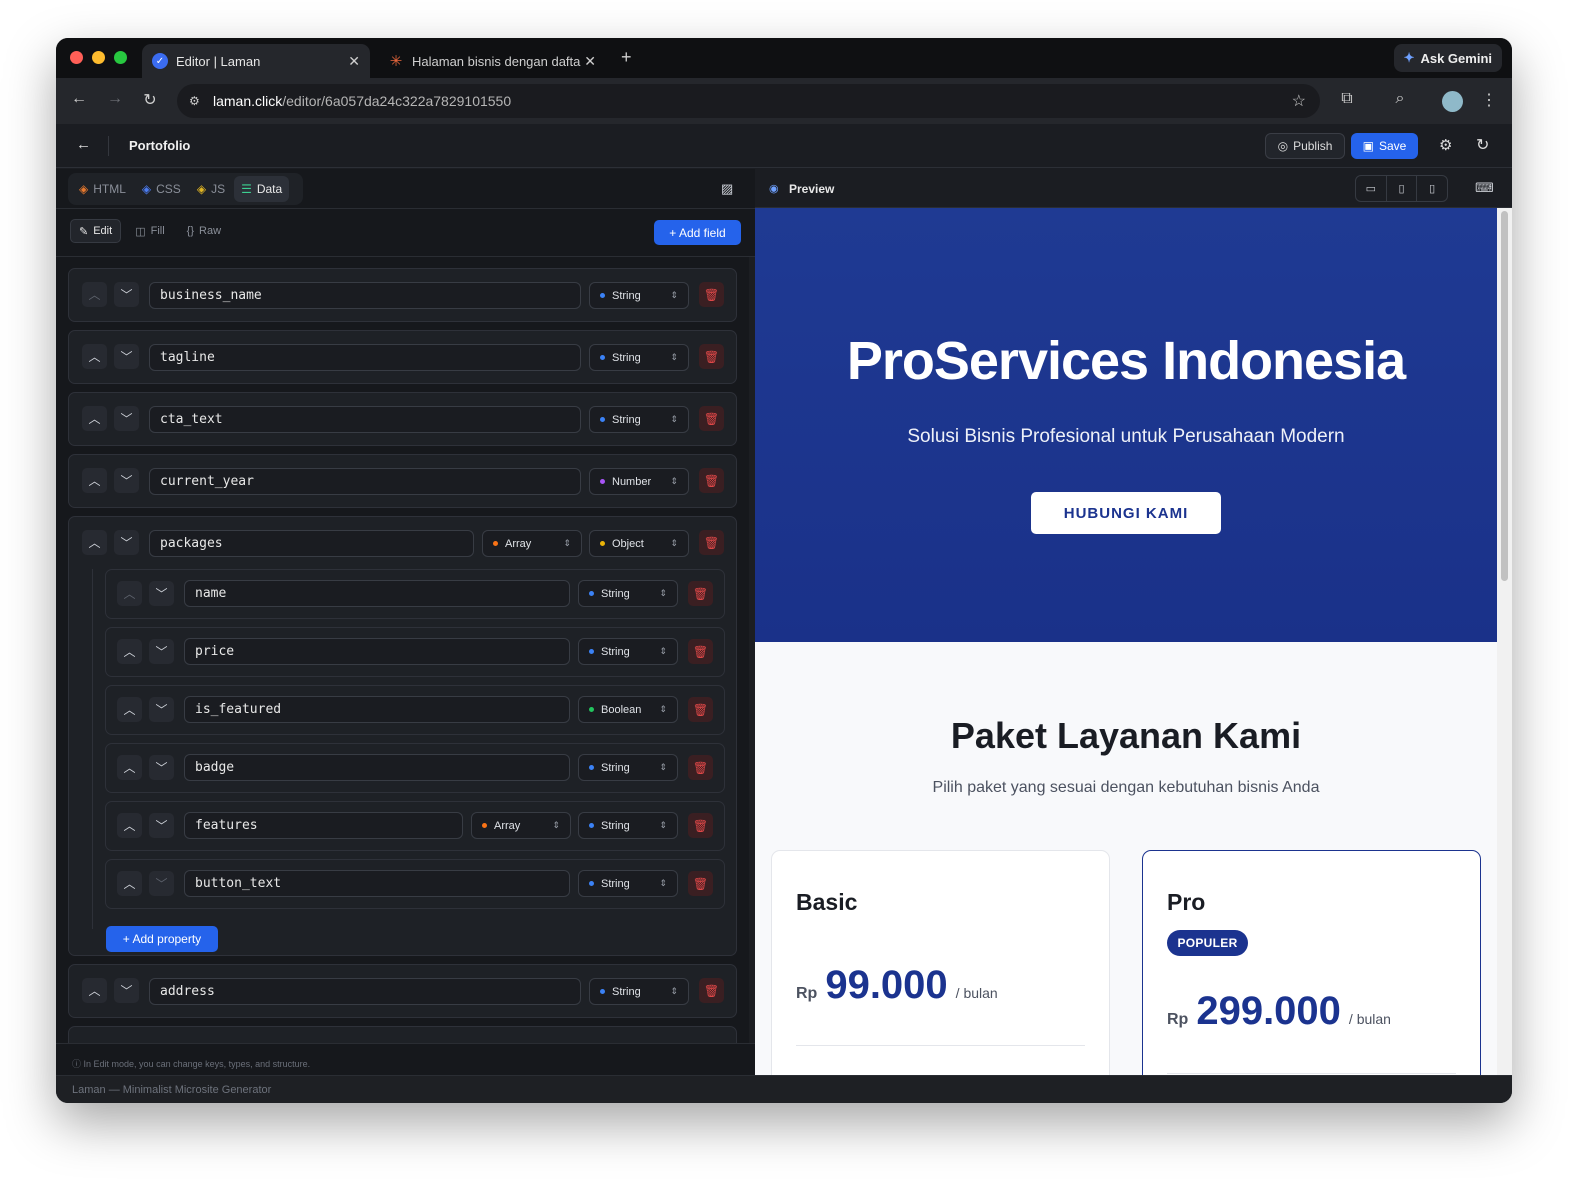 The image size is (1573, 1181). I want to click on tab-data: ☰ Data, so click(262, 189).